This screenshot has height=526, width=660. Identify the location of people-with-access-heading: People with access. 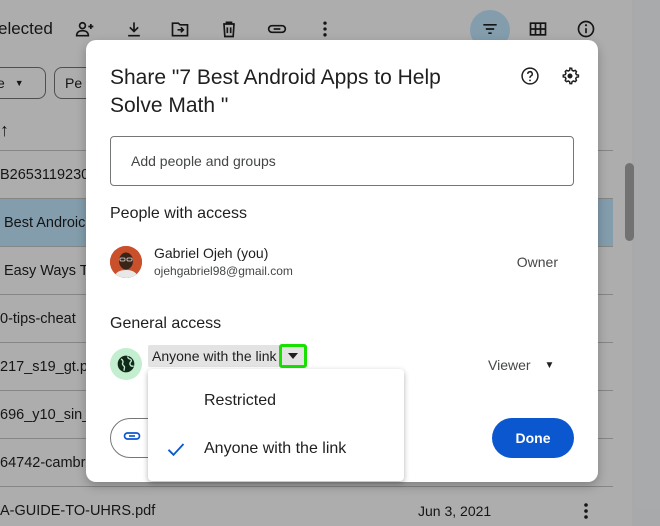
(178, 213).